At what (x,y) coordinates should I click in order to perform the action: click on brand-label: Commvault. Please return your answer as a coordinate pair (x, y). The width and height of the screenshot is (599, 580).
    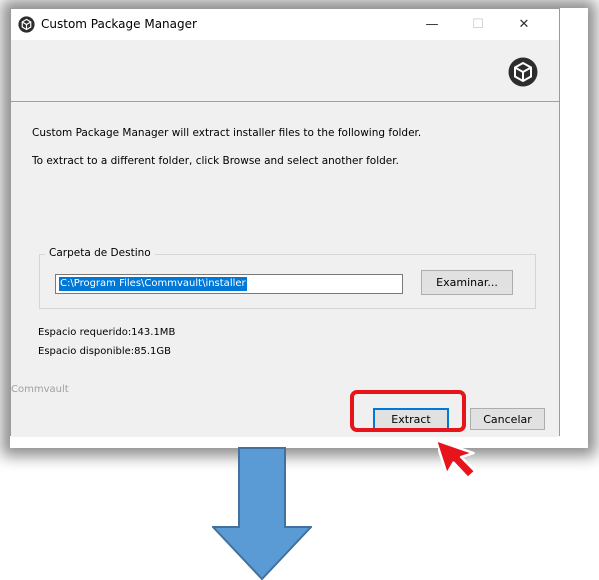
    Looking at the image, I should click on (40, 389).